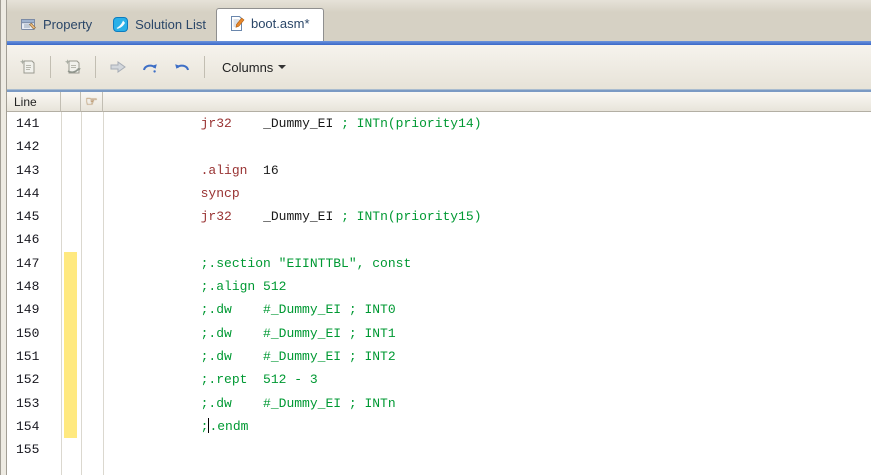  Describe the element at coordinates (28, 24) in the screenshot. I see `property-icon` at that location.